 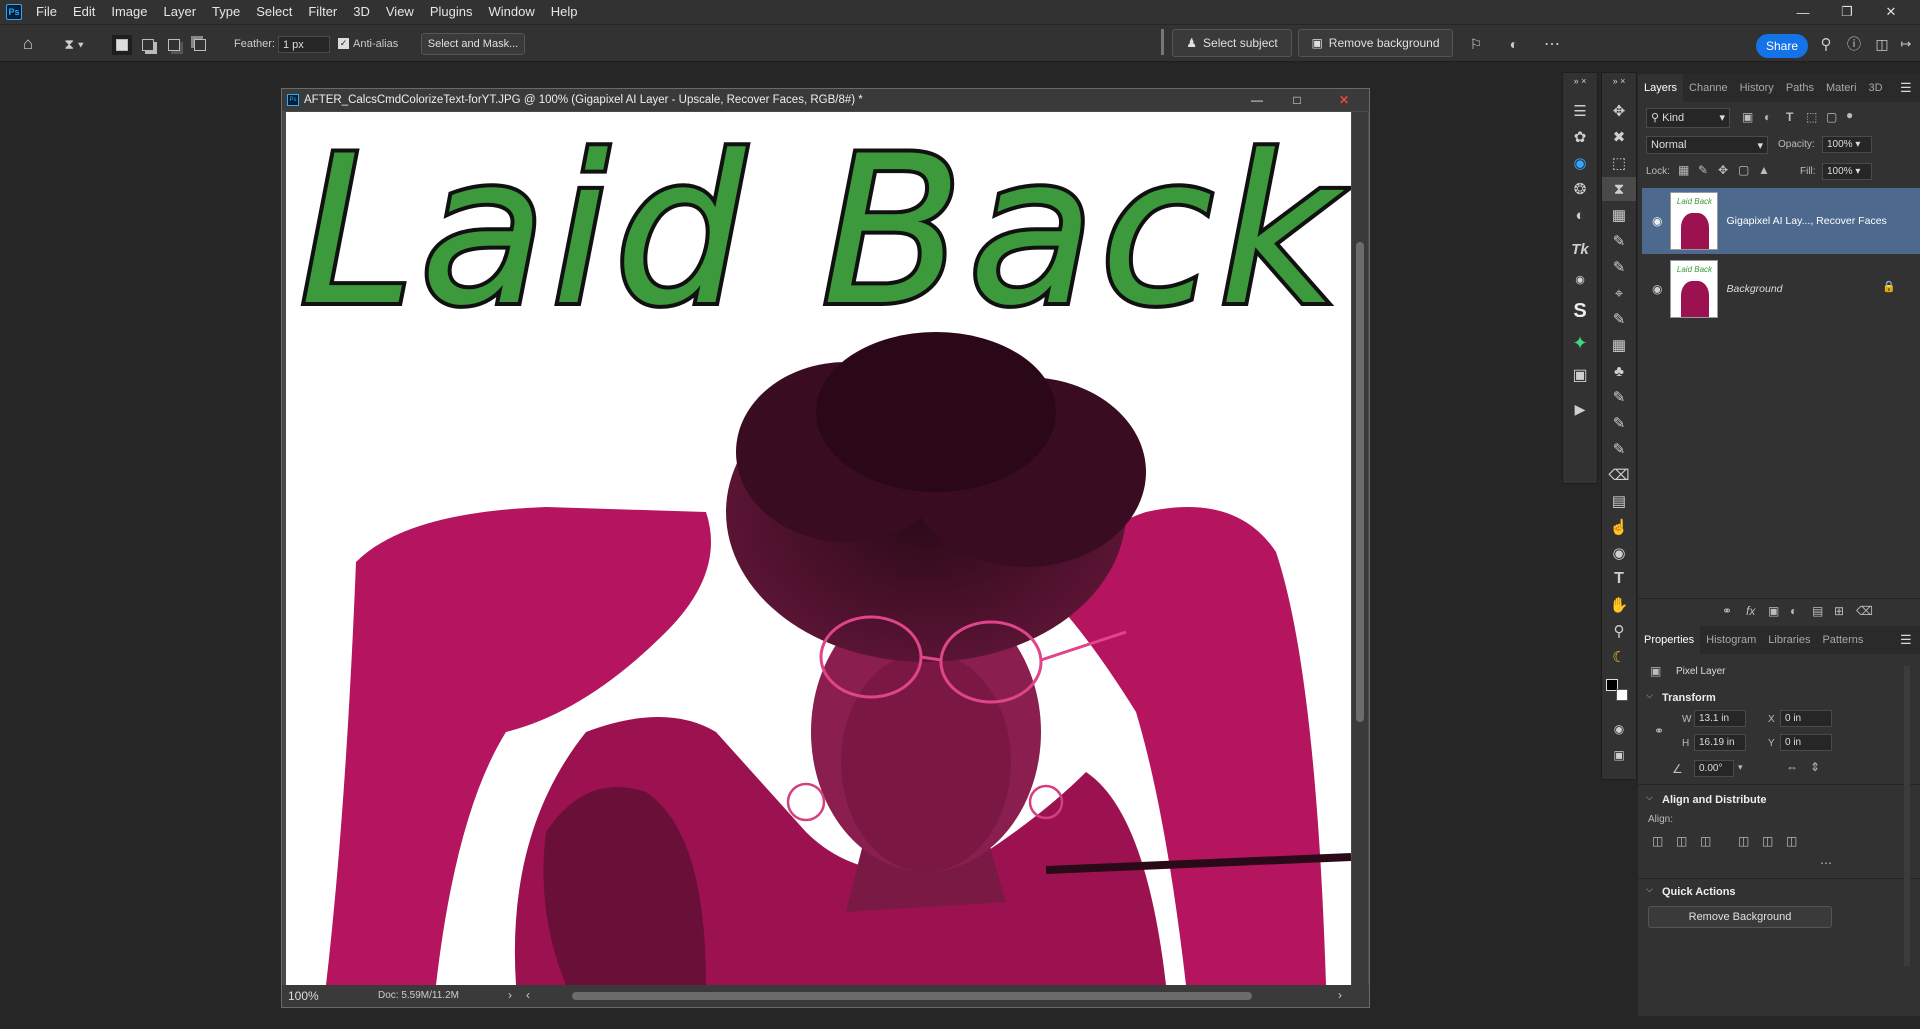 I want to click on feather-input, so click(x=304, y=44).